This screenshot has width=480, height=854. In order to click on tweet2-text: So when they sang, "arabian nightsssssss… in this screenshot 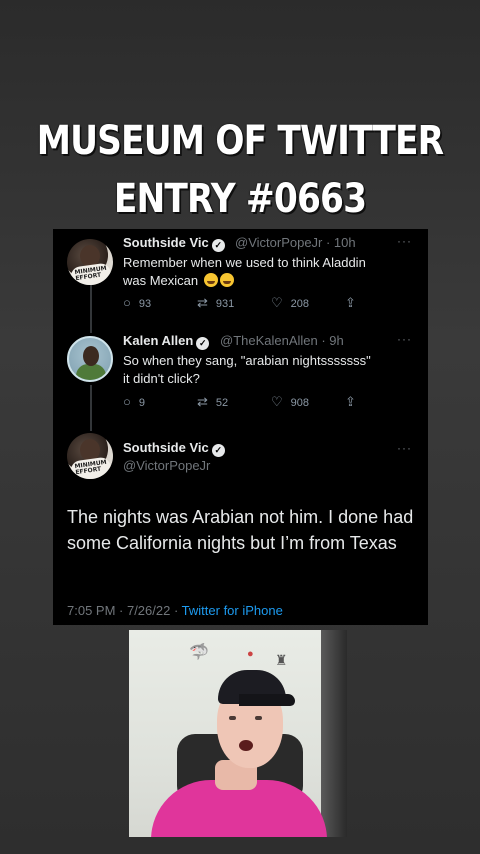, I will do `click(247, 369)`.